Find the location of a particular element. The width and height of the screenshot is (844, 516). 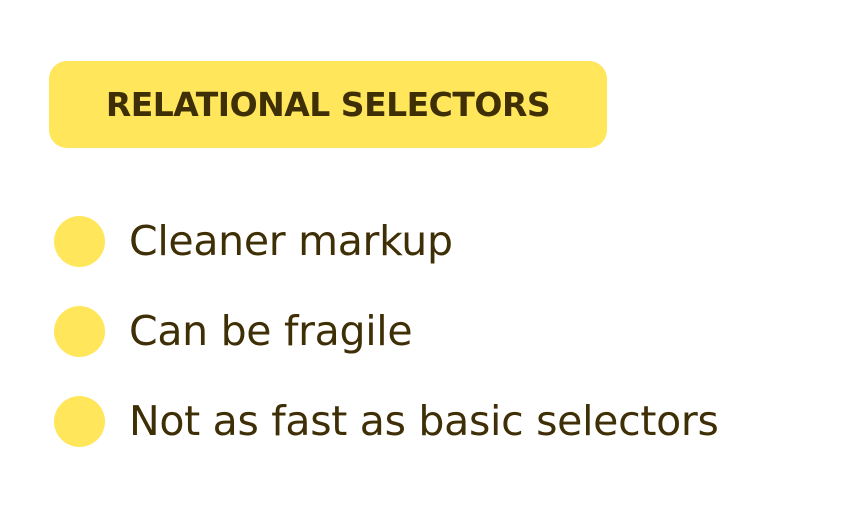

list-item: Can be fragile is located at coordinates (233, 331).